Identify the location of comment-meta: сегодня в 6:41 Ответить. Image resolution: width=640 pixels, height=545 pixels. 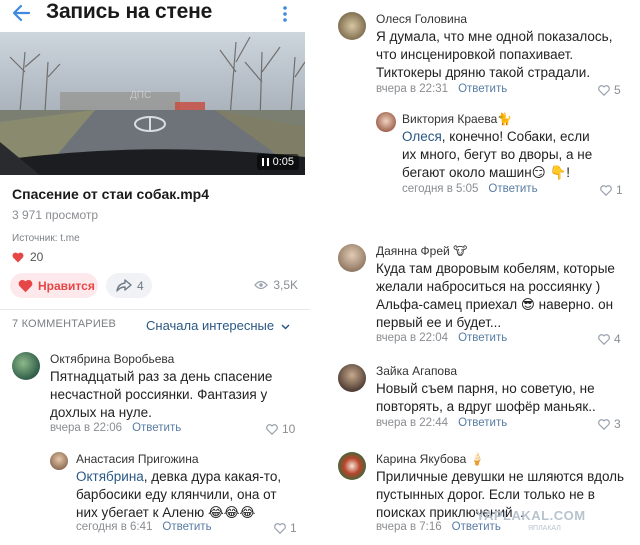
(144, 527).